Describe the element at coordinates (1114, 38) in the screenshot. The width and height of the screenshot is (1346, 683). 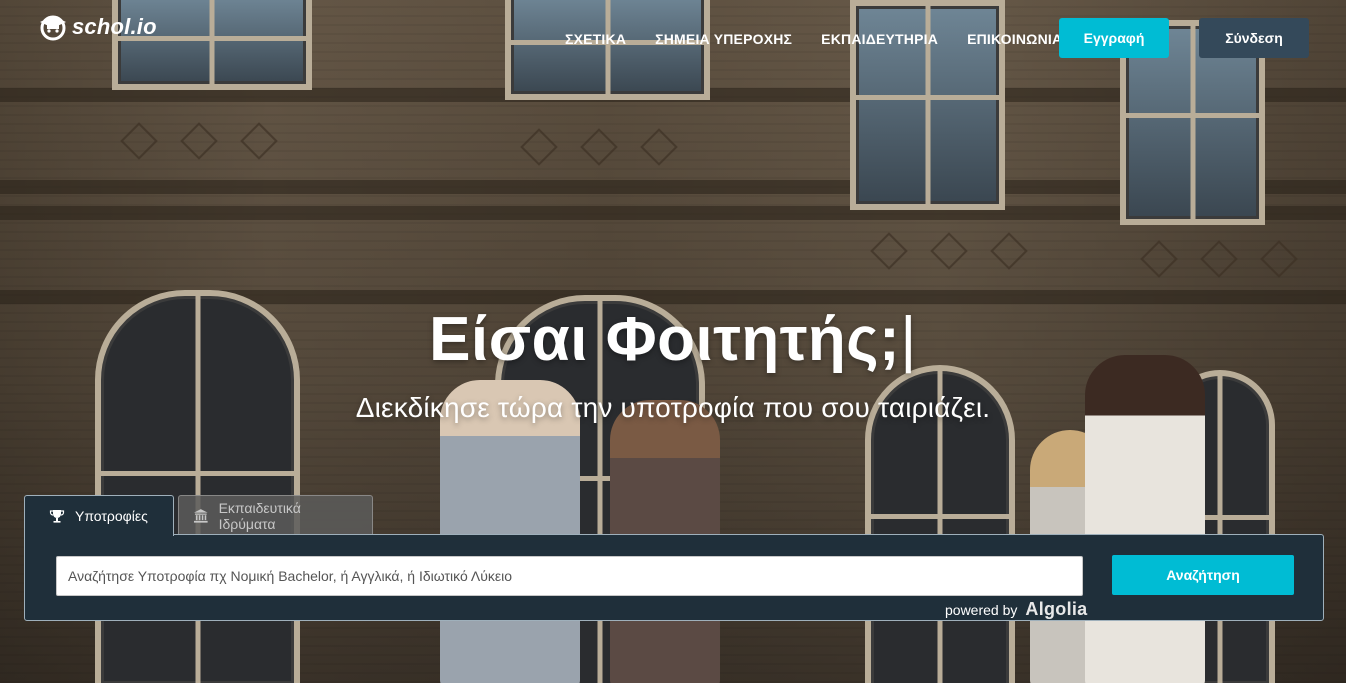
I see `register-button: Εγγραφή` at that location.